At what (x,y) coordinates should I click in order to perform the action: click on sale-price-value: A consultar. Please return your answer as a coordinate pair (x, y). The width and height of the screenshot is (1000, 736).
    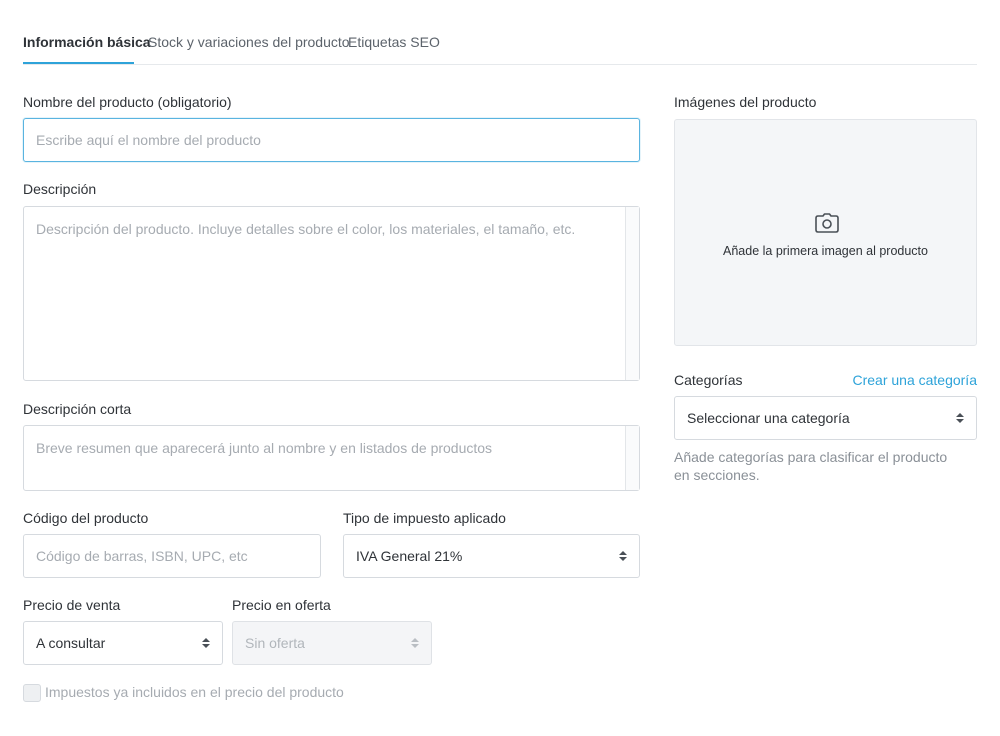
    Looking at the image, I should click on (71, 643).